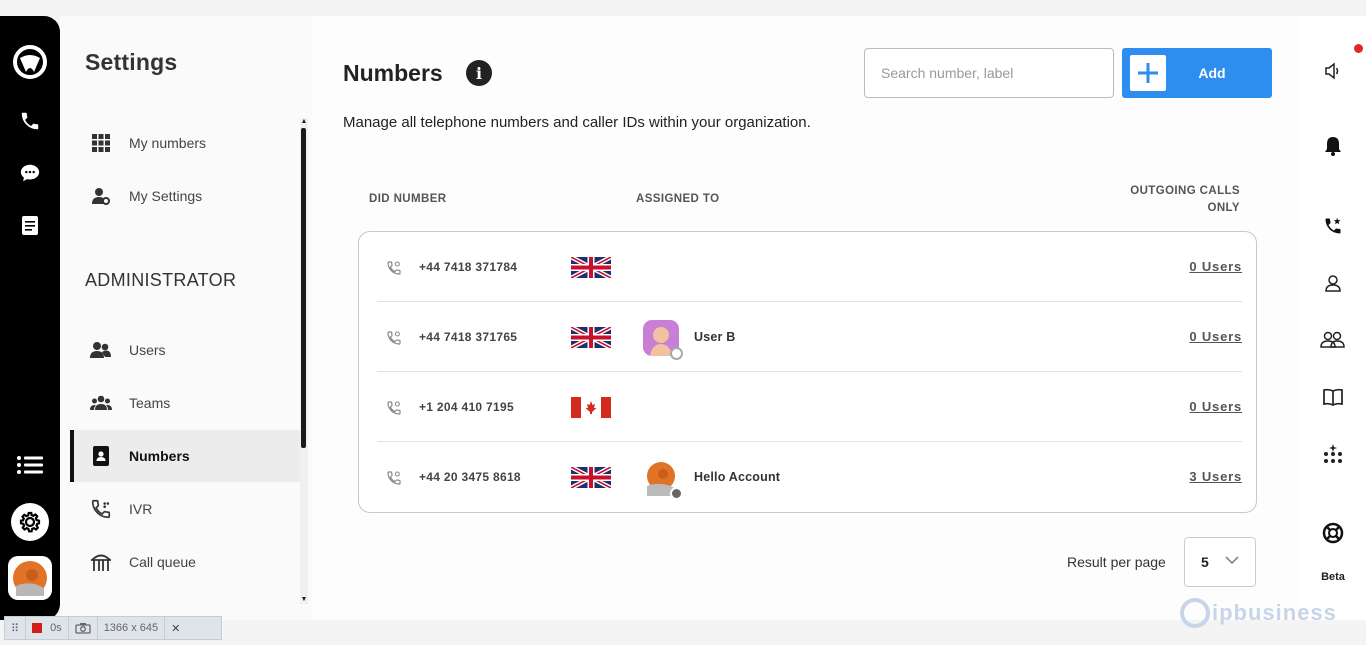 This screenshot has width=1366, height=645. Describe the element at coordinates (175, 628) in the screenshot. I see `close-icon: ✕` at that location.